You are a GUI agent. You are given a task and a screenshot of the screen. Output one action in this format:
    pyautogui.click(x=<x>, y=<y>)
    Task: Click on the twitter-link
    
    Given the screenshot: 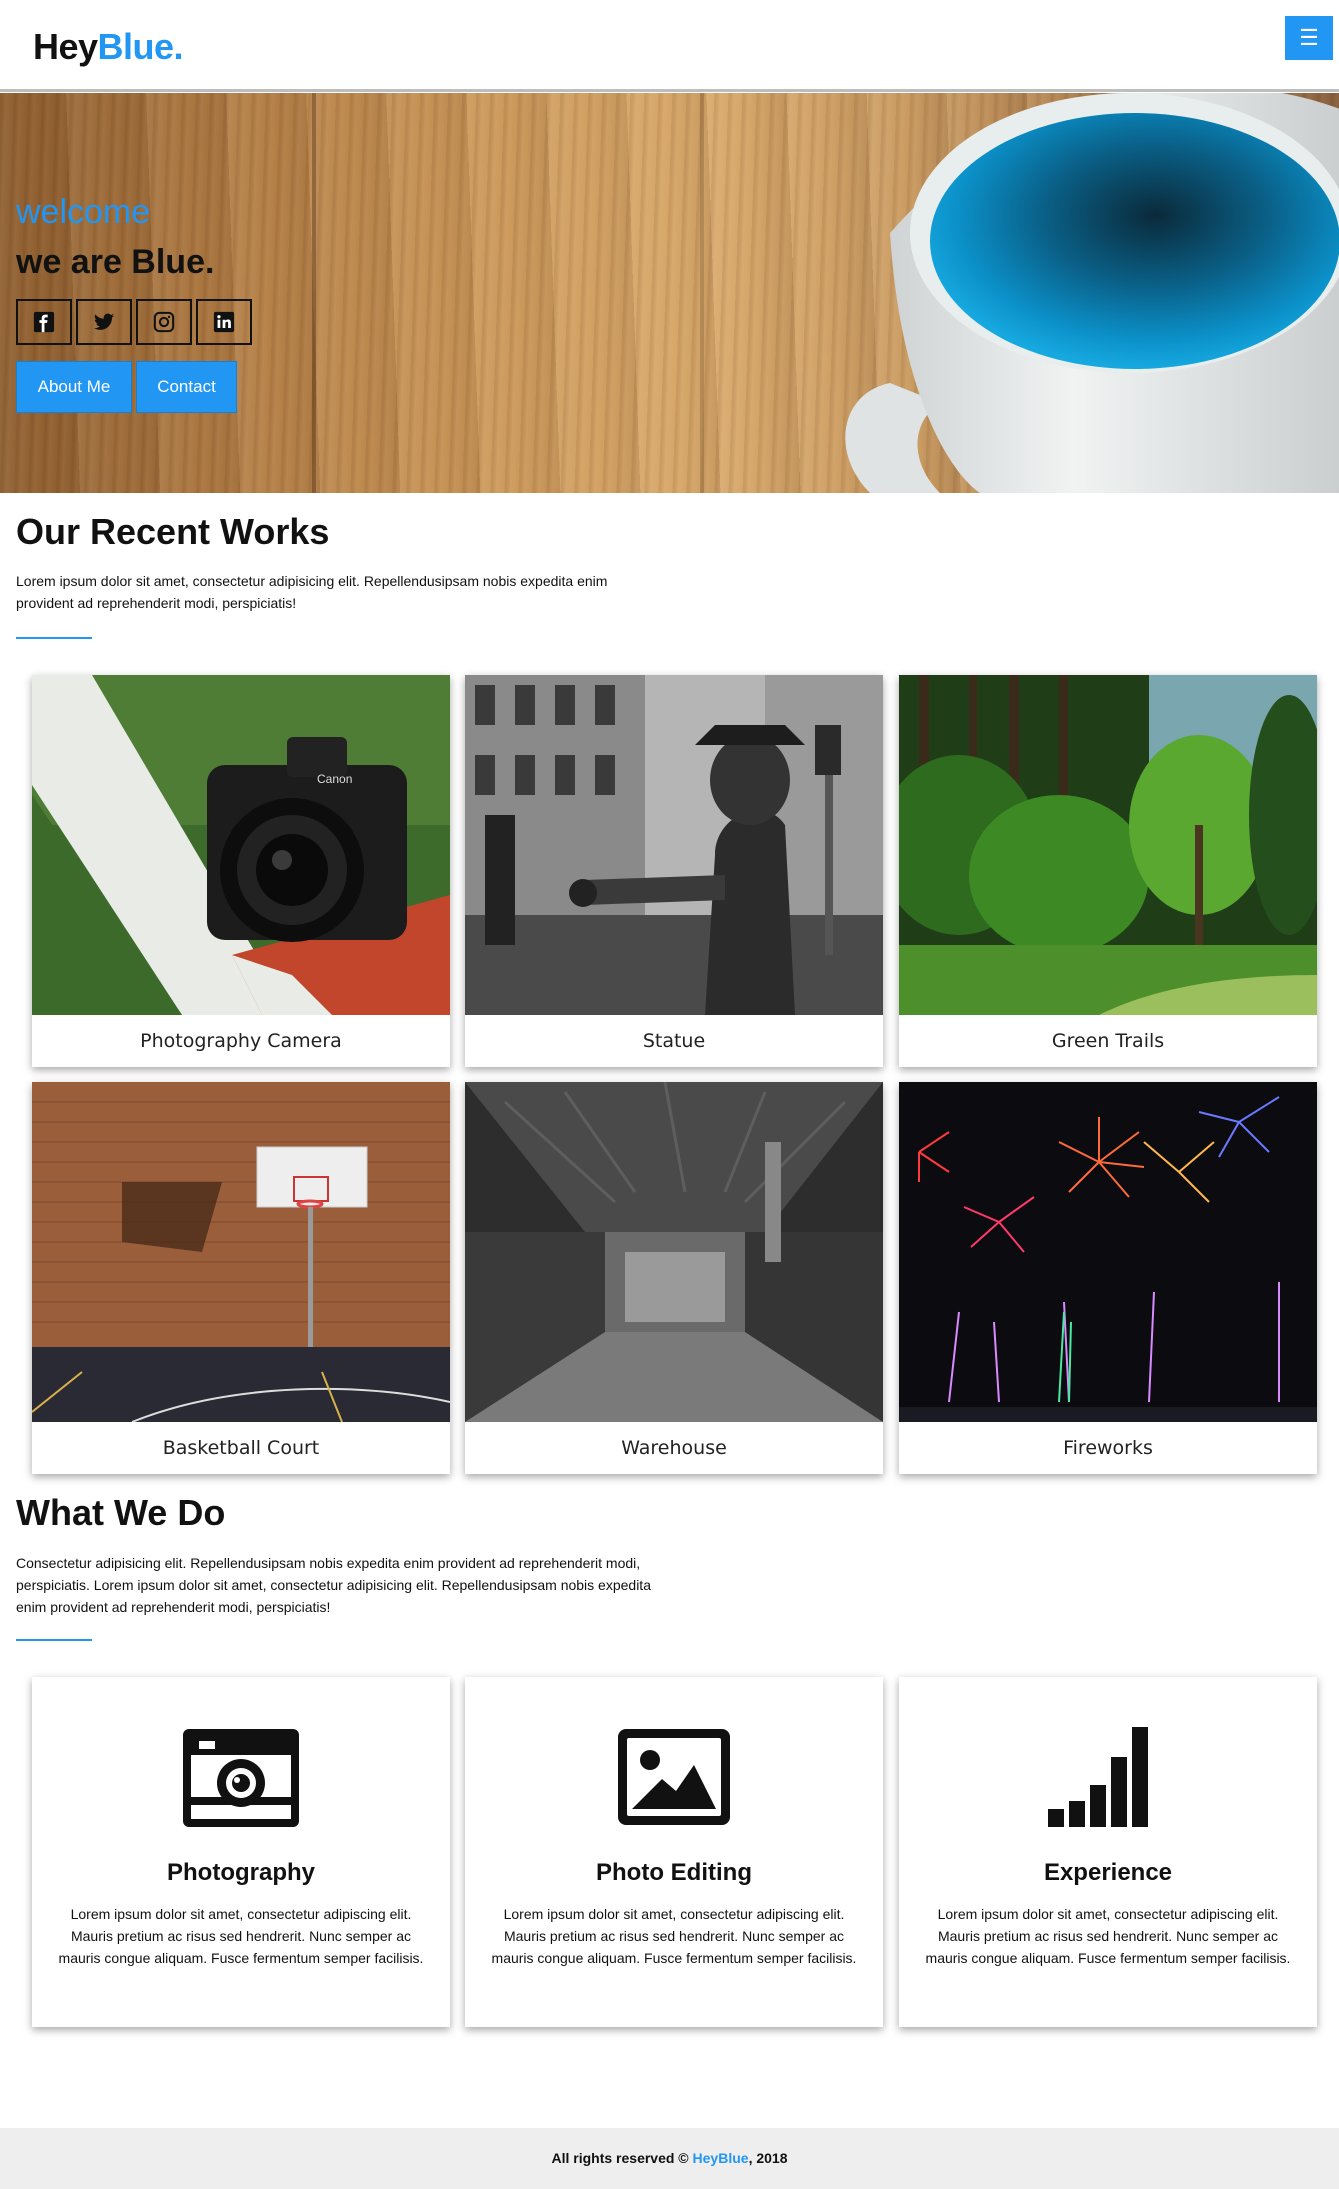 What is the action you would take?
    pyautogui.click(x=104, y=322)
    